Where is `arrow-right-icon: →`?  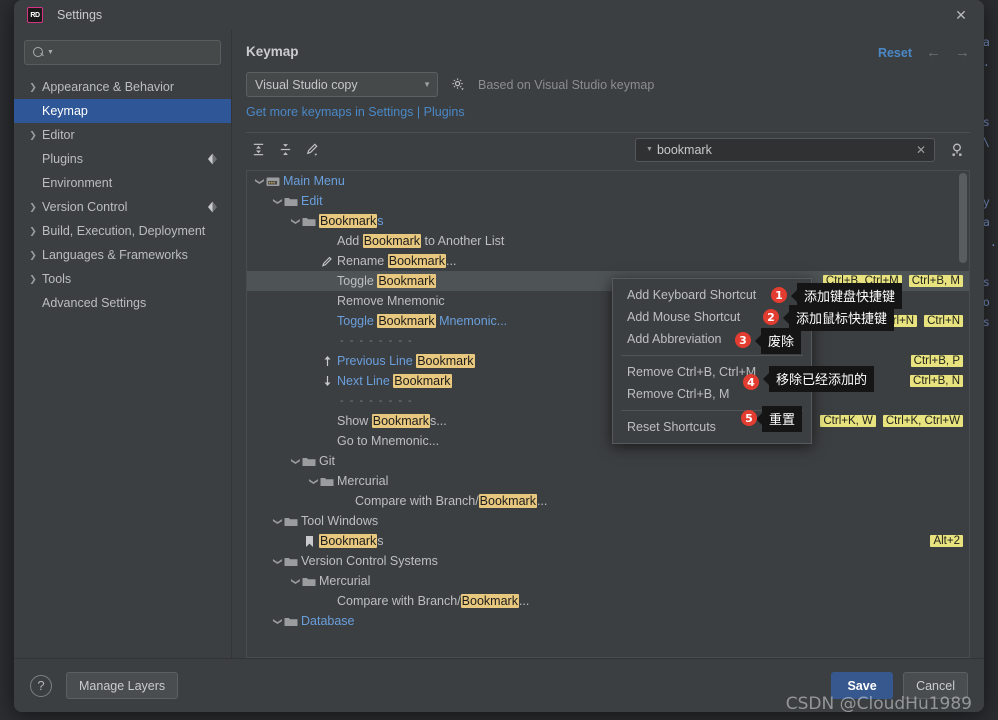 arrow-right-icon: → is located at coordinates (962, 52).